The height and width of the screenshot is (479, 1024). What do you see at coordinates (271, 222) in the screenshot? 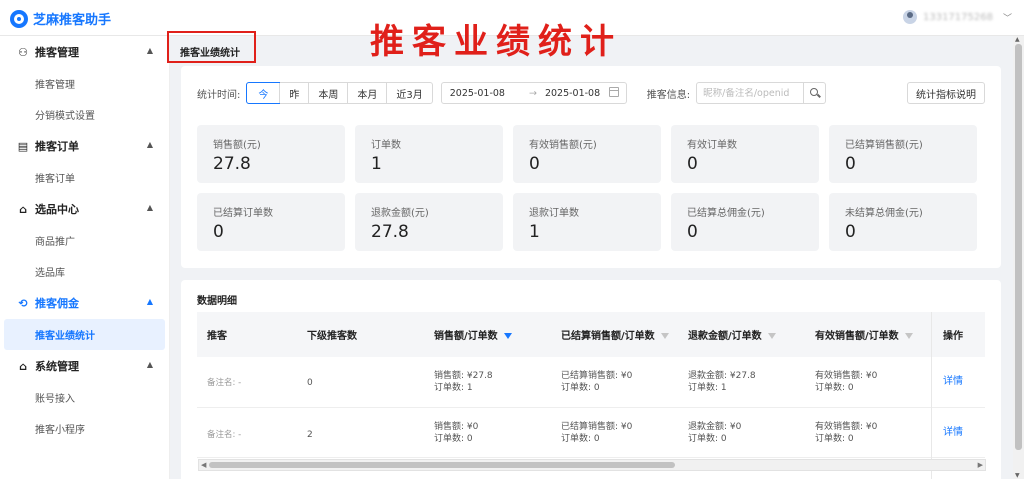
I see `stat-card-settled-orders: 已结算订单数 0` at bounding box center [271, 222].